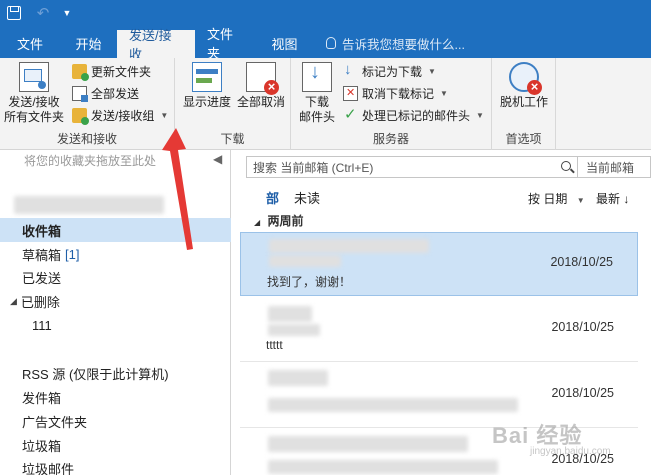 The height and width of the screenshot is (475, 651). I want to click on unmark-download-icon, so click(350, 93).